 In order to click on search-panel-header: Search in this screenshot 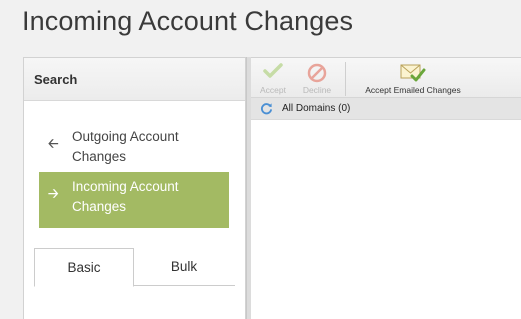, I will do `click(134, 79)`.